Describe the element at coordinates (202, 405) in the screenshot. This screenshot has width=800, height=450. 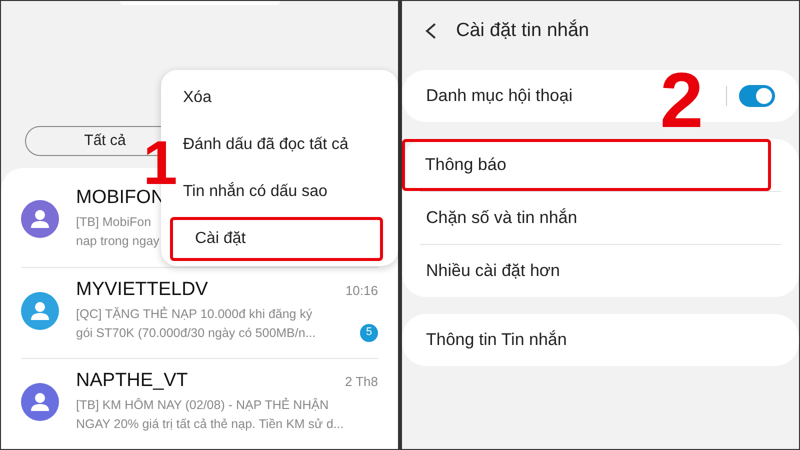
I see `message-preview: [TB] KM HÔM NAY (02/08) - NẠP THẺ NHẬN` at that location.